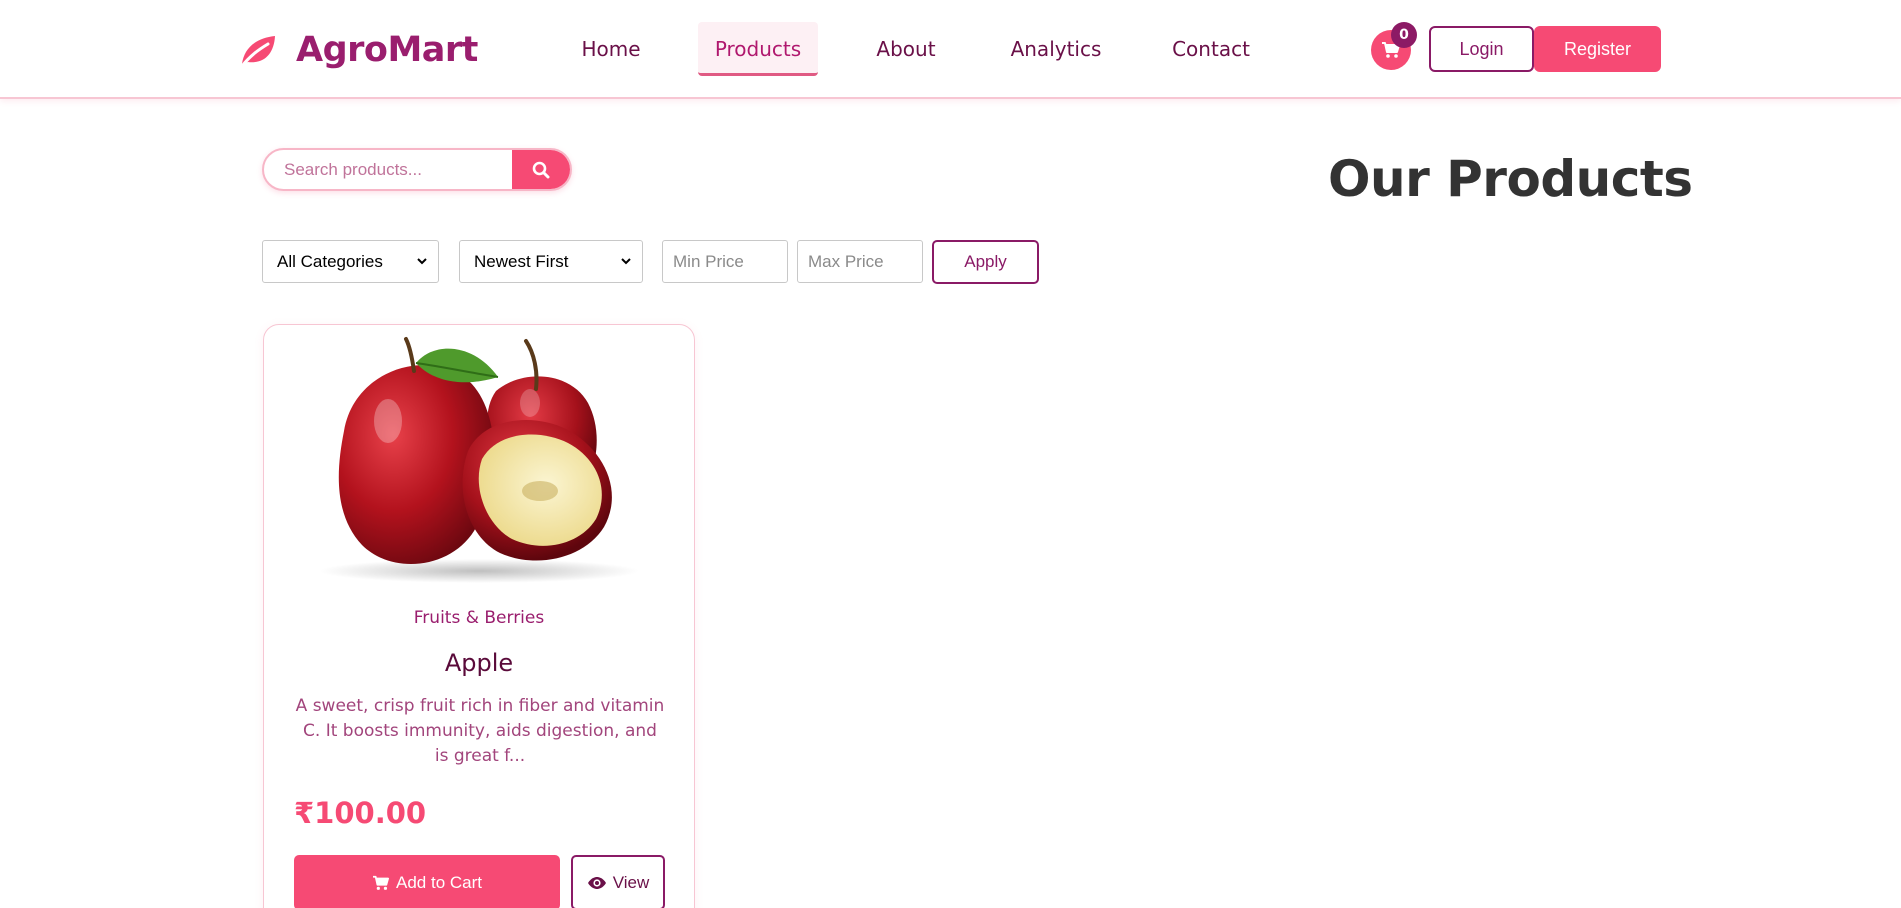 The height and width of the screenshot is (908, 1901). What do you see at coordinates (1481, 49) in the screenshot?
I see `login-button: Login` at bounding box center [1481, 49].